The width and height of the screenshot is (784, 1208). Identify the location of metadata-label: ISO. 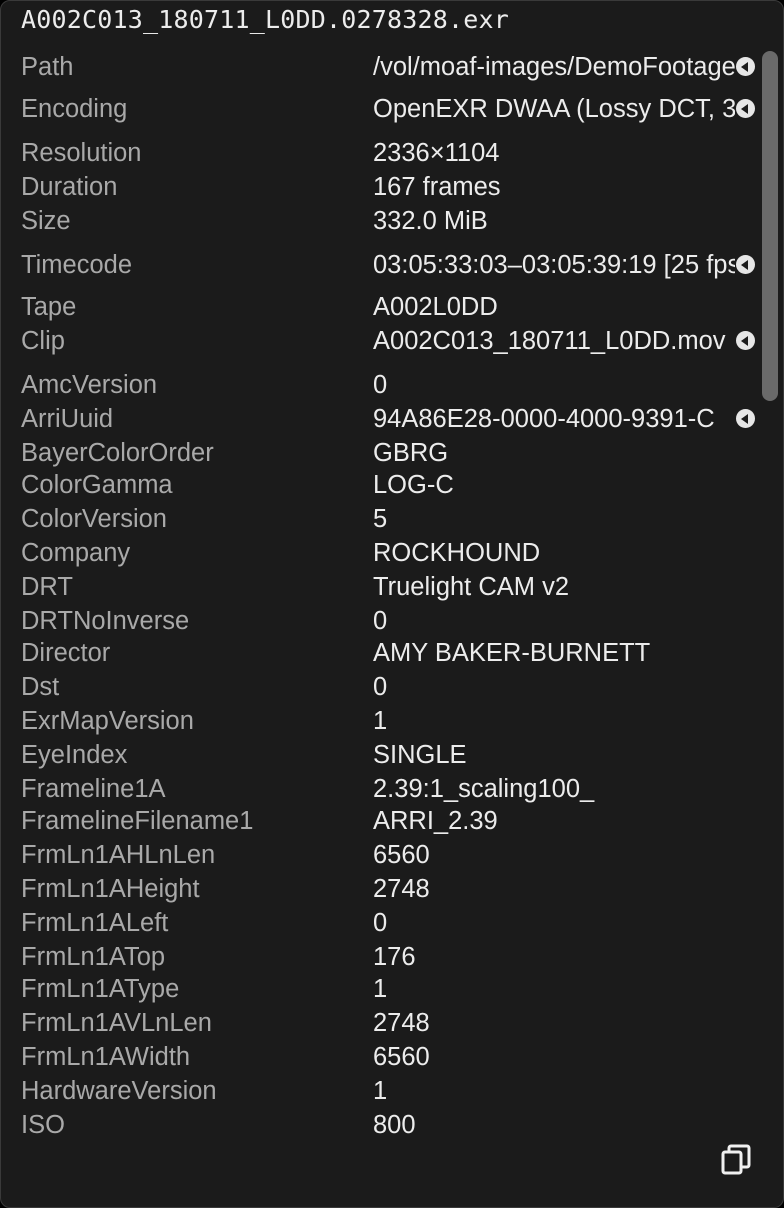
(43, 1125).